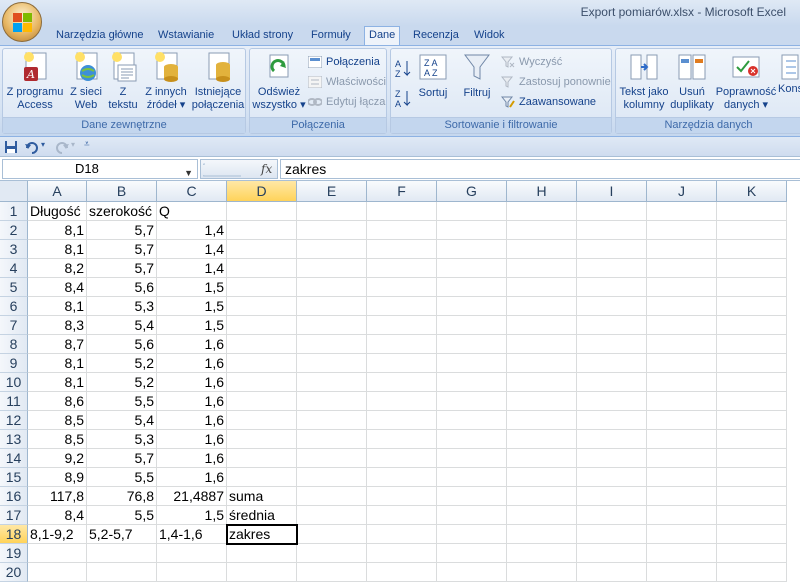  What do you see at coordinates (402, 344) in the screenshot?
I see `cell-F8` at bounding box center [402, 344].